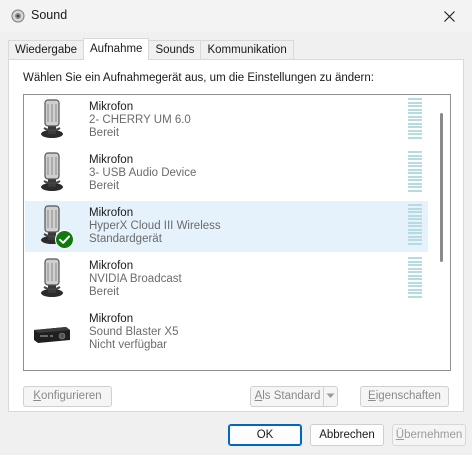 The height and width of the screenshot is (455, 472). What do you see at coordinates (247, 50) in the screenshot?
I see `tab-kommunikation: Kommunikation` at bounding box center [247, 50].